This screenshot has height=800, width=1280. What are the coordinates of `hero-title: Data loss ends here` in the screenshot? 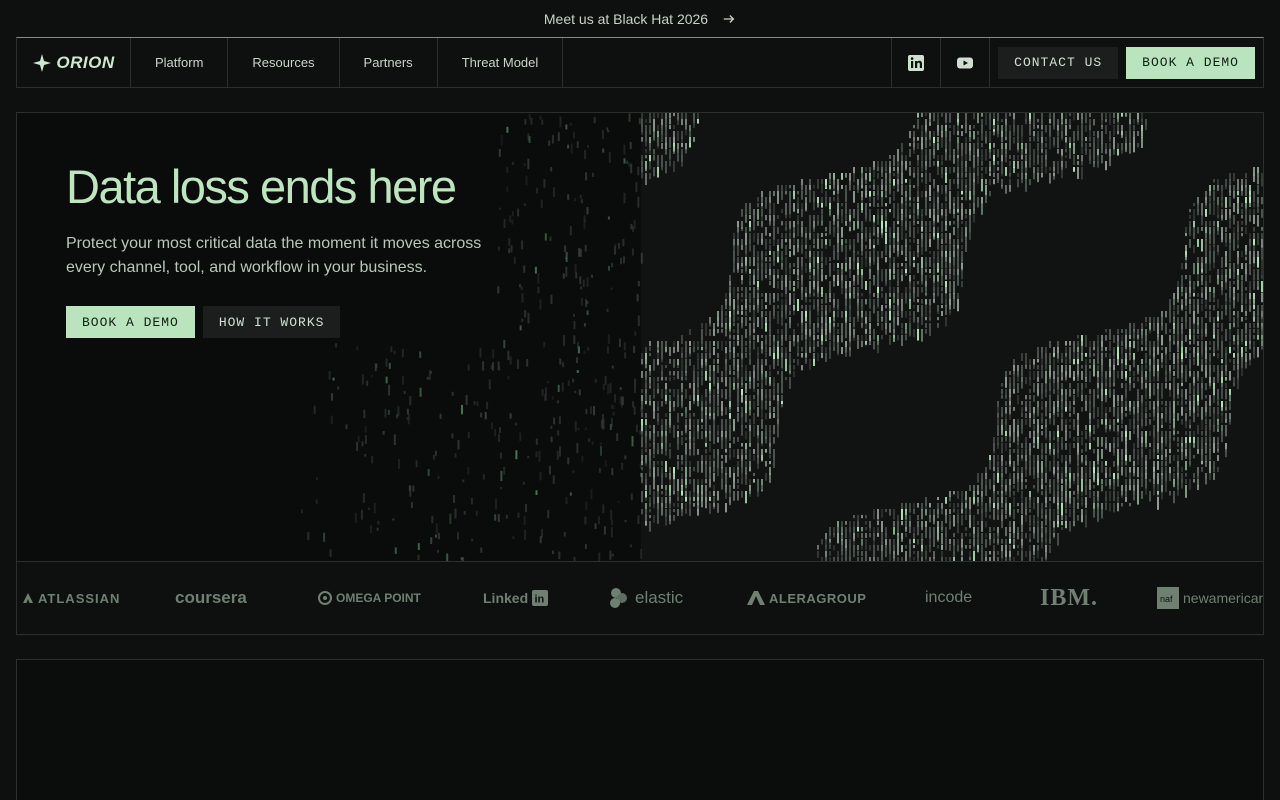 It's located at (261, 186).